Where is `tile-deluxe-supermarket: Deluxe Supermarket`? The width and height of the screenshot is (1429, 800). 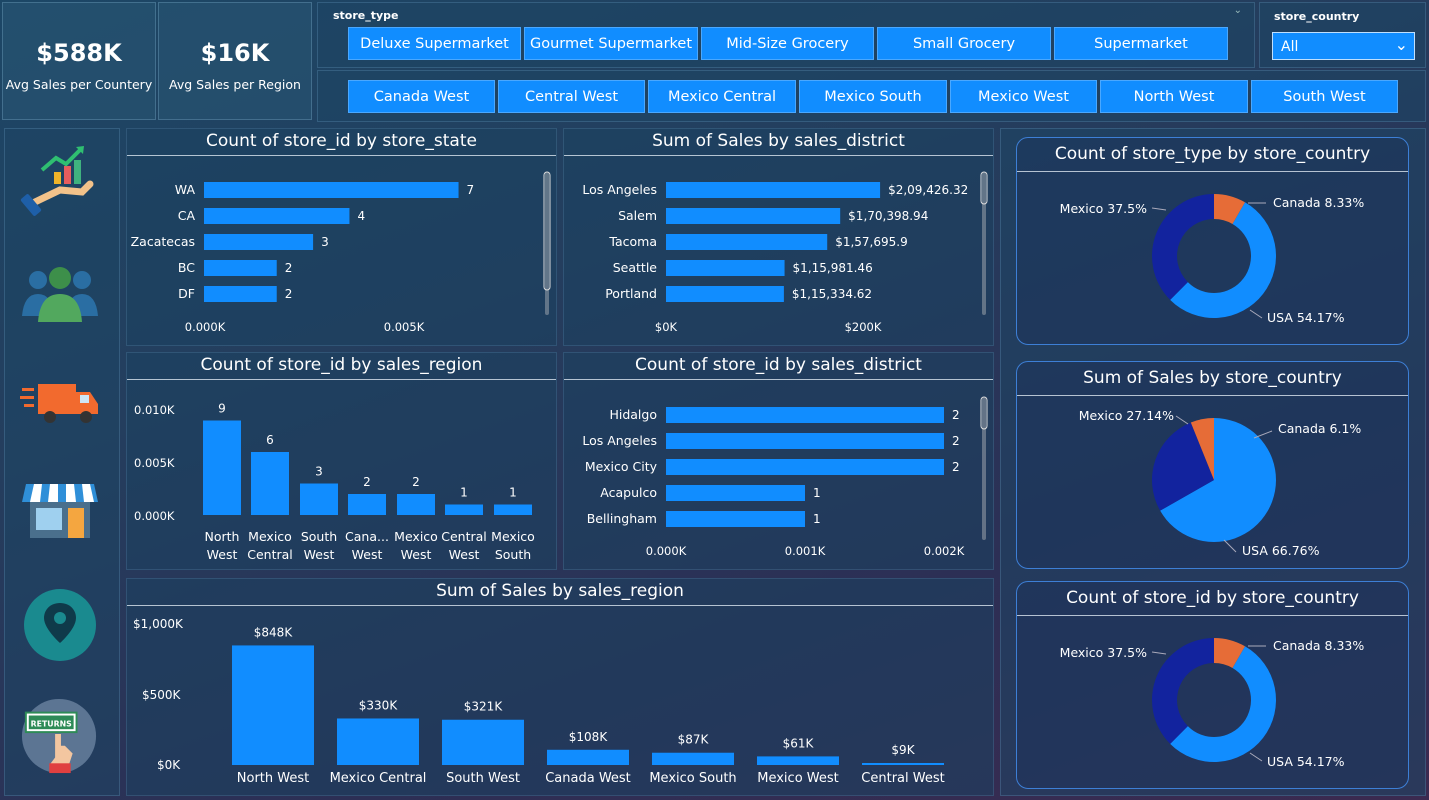 tile-deluxe-supermarket: Deluxe Supermarket is located at coordinates (434, 43).